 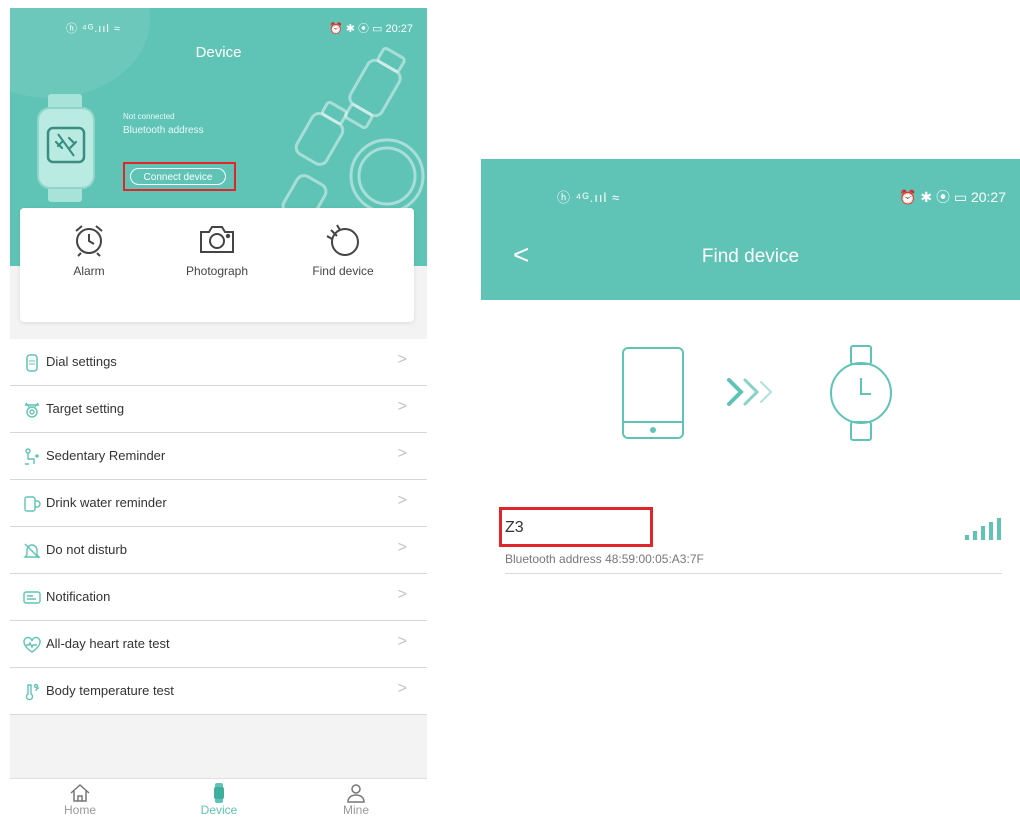 What do you see at coordinates (219, 793) in the screenshot?
I see `watch-icon` at bounding box center [219, 793].